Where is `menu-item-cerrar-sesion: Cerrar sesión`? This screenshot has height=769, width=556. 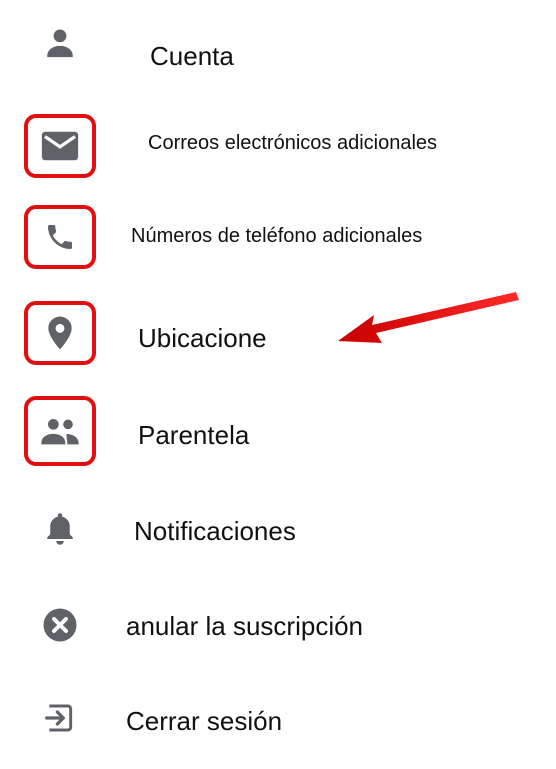
menu-item-cerrar-sesion: Cerrar sesión is located at coordinates (278, 721).